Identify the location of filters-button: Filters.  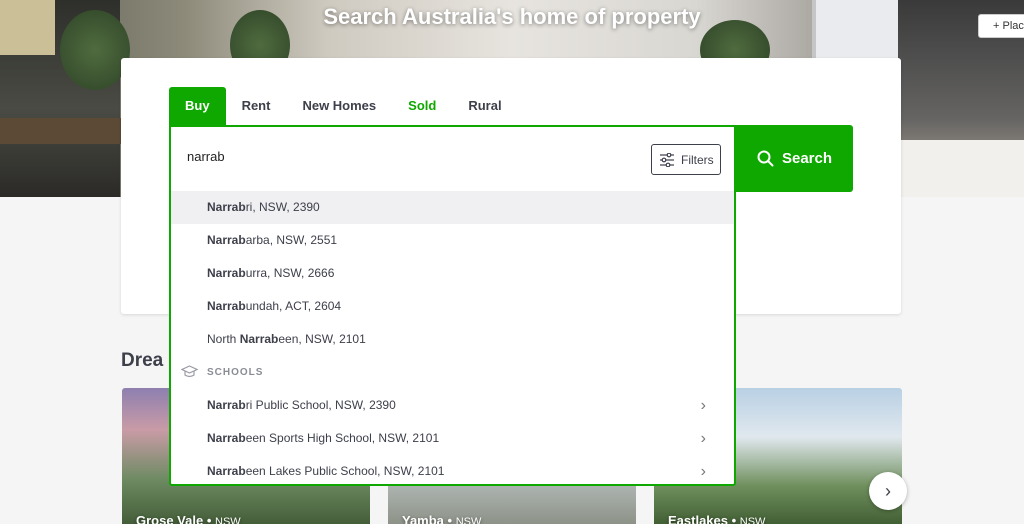
(686, 159).